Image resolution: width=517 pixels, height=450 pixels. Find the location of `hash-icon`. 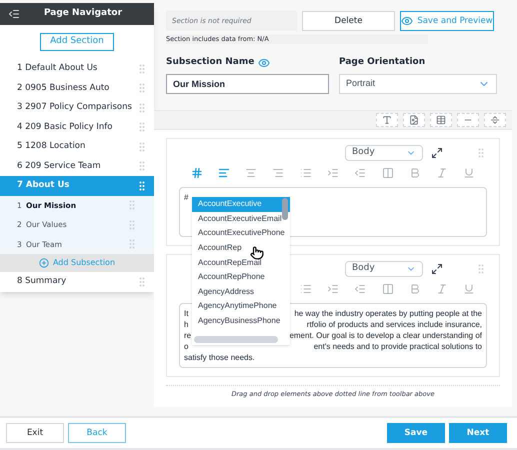

hash-icon is located at coordinates (196, 172).